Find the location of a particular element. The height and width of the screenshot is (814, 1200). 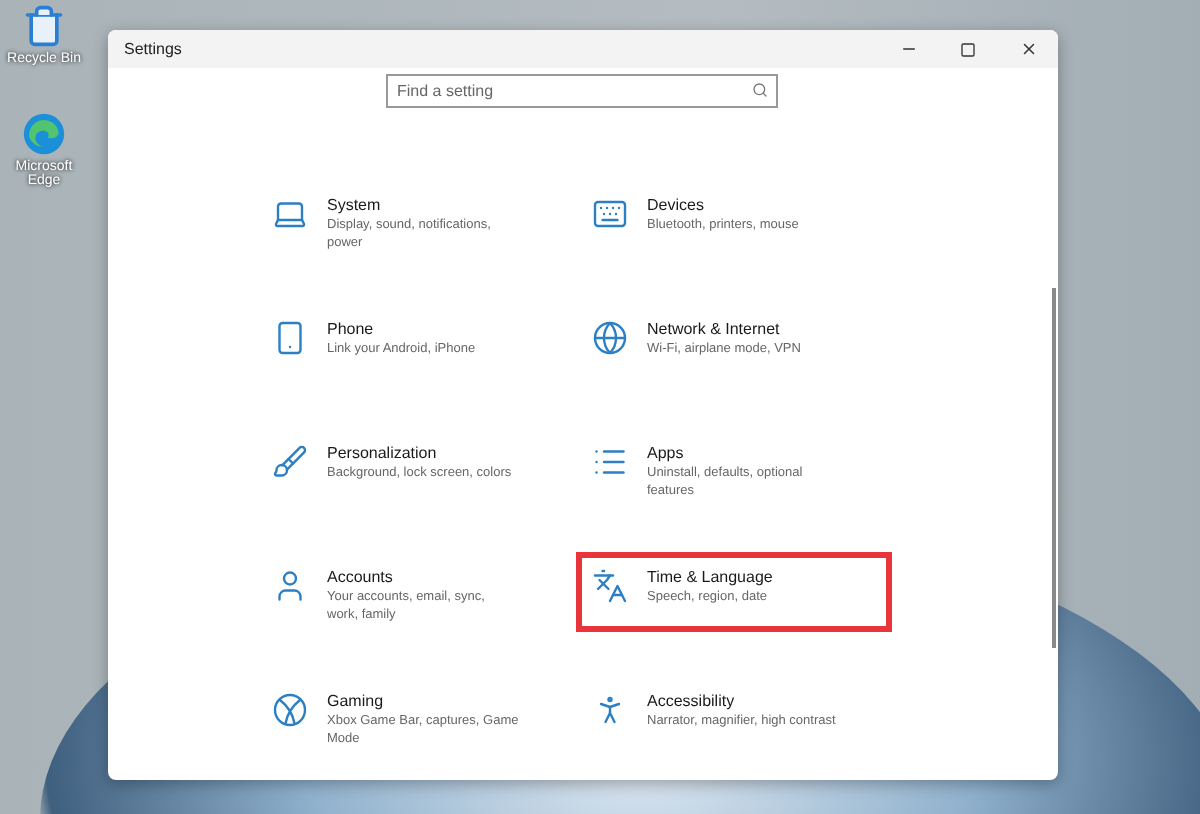

search-field: Find a setting is located at coordinates (581, 91).